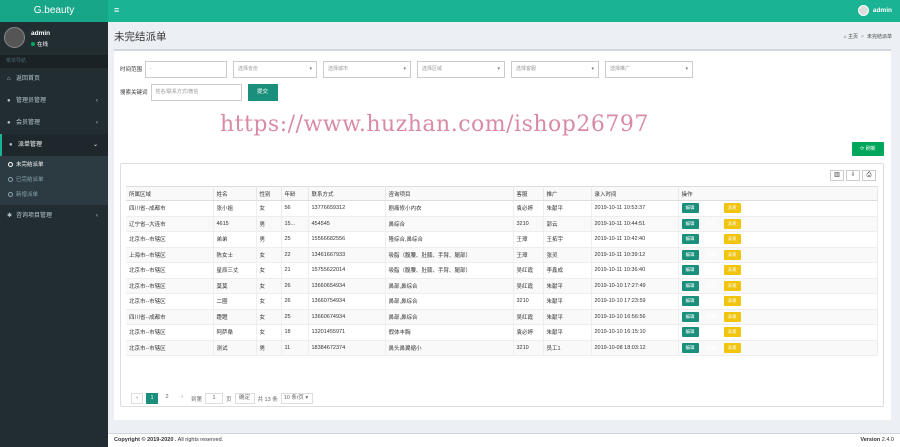 The height and width of the screenshot is (447, 900). I want to click on service-select: 选择客服 ▾, so click(555, 69).